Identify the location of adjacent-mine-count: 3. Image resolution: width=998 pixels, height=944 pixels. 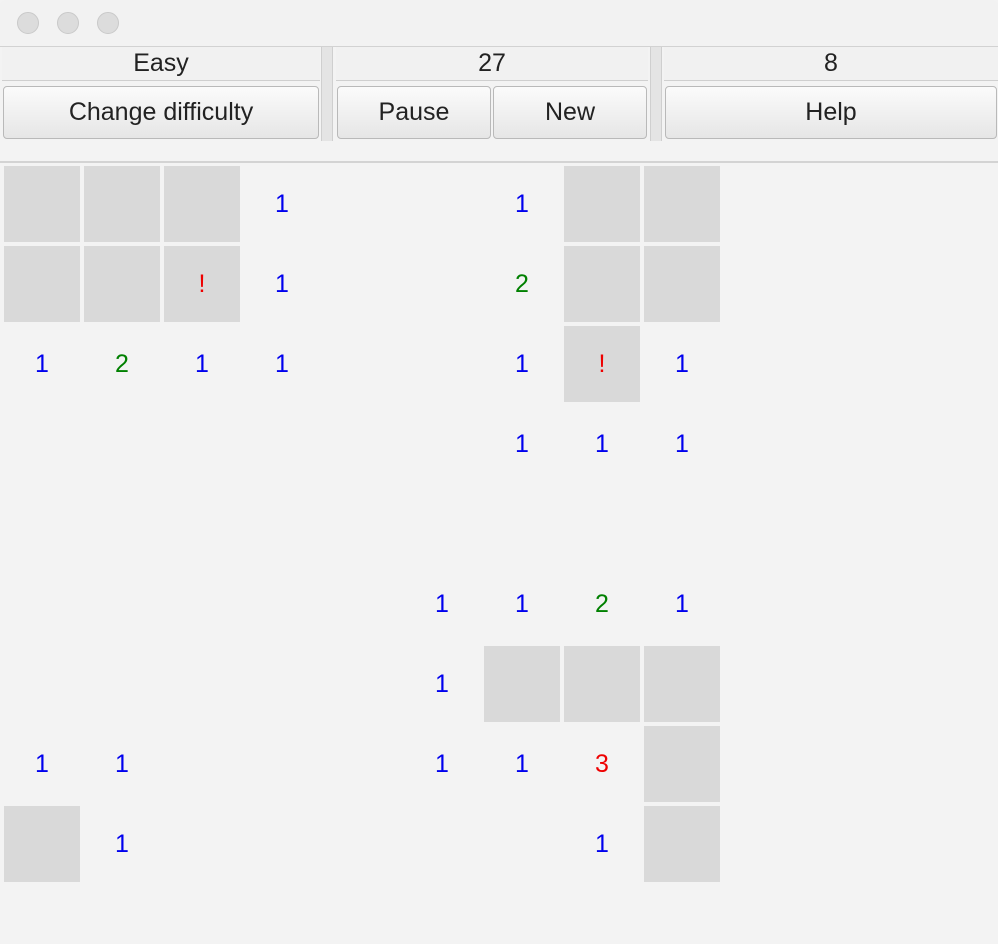
(602, 763).